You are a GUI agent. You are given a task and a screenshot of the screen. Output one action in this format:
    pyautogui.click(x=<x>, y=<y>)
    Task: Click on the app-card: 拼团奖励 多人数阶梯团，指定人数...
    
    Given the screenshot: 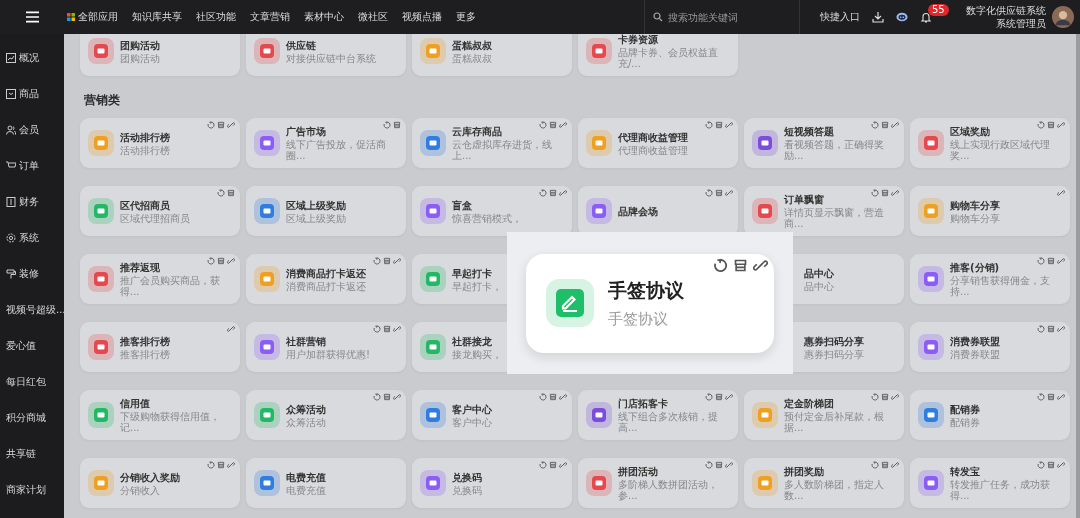 What is the action you would take?
    pyautogui.click(x=824, y=483)
    